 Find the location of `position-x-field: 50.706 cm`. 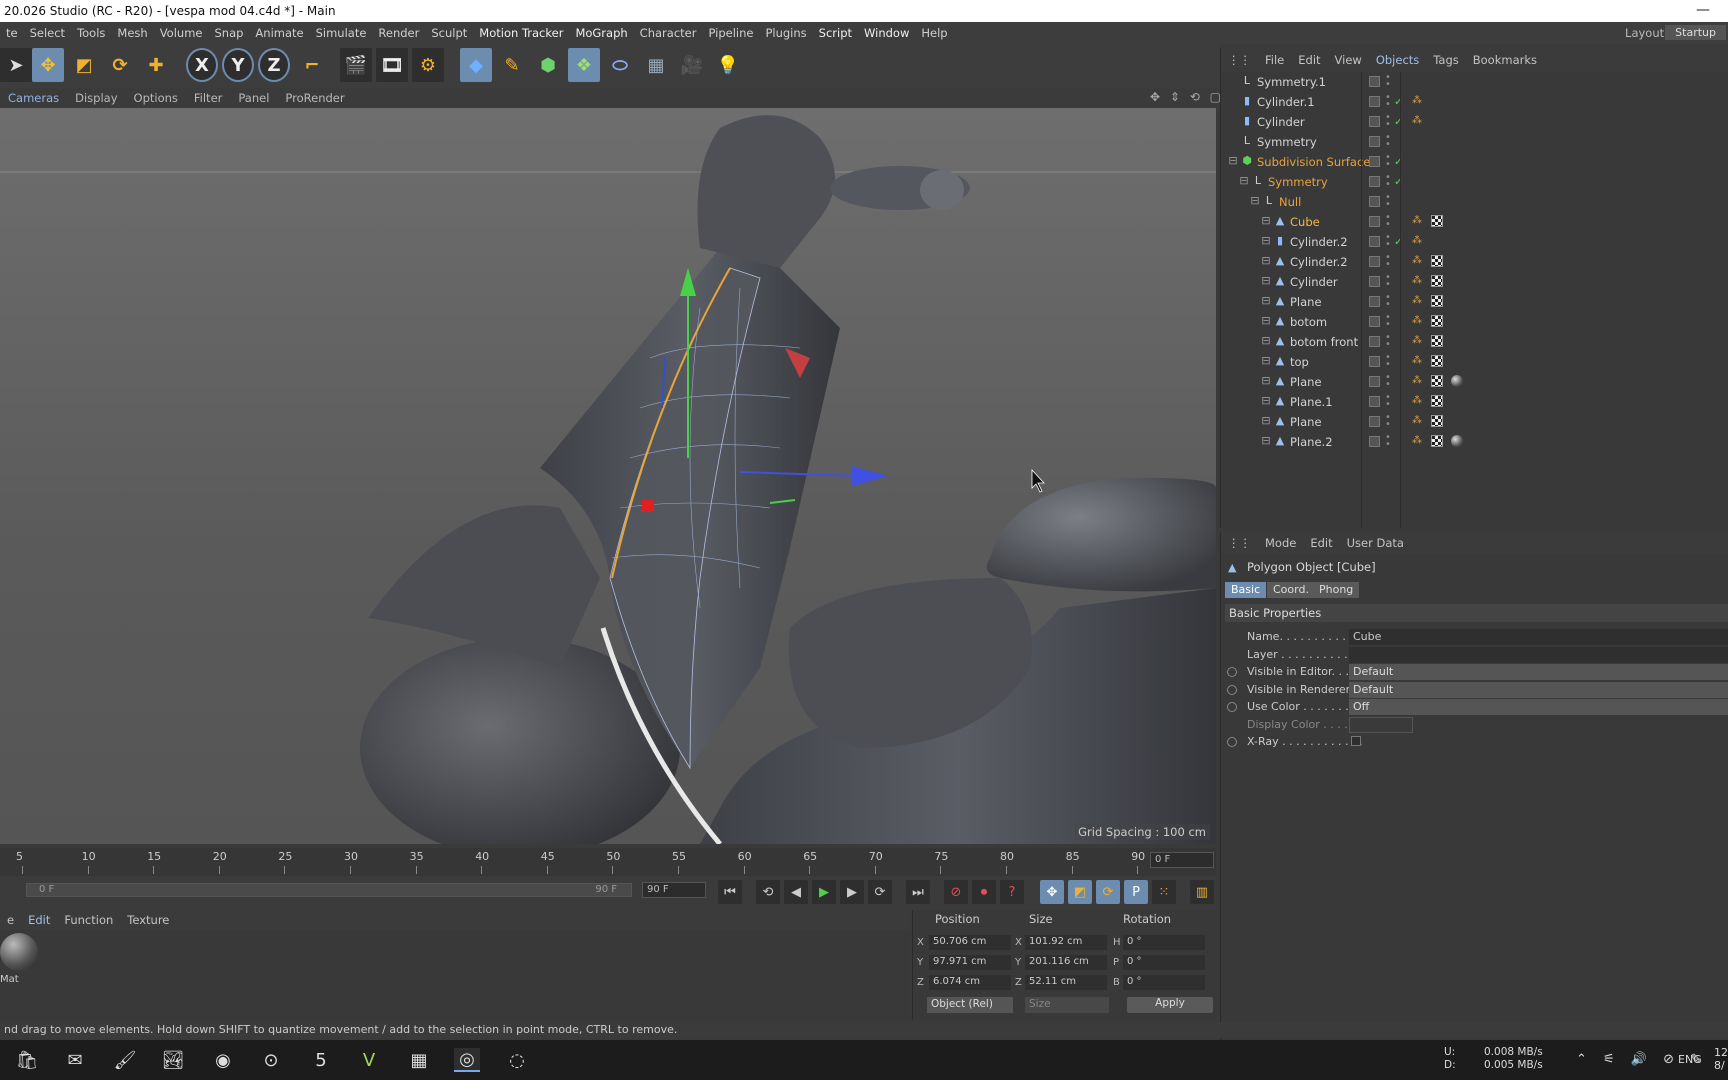

position-x-field: 50.706 cm is located at coordinates (970, 942).